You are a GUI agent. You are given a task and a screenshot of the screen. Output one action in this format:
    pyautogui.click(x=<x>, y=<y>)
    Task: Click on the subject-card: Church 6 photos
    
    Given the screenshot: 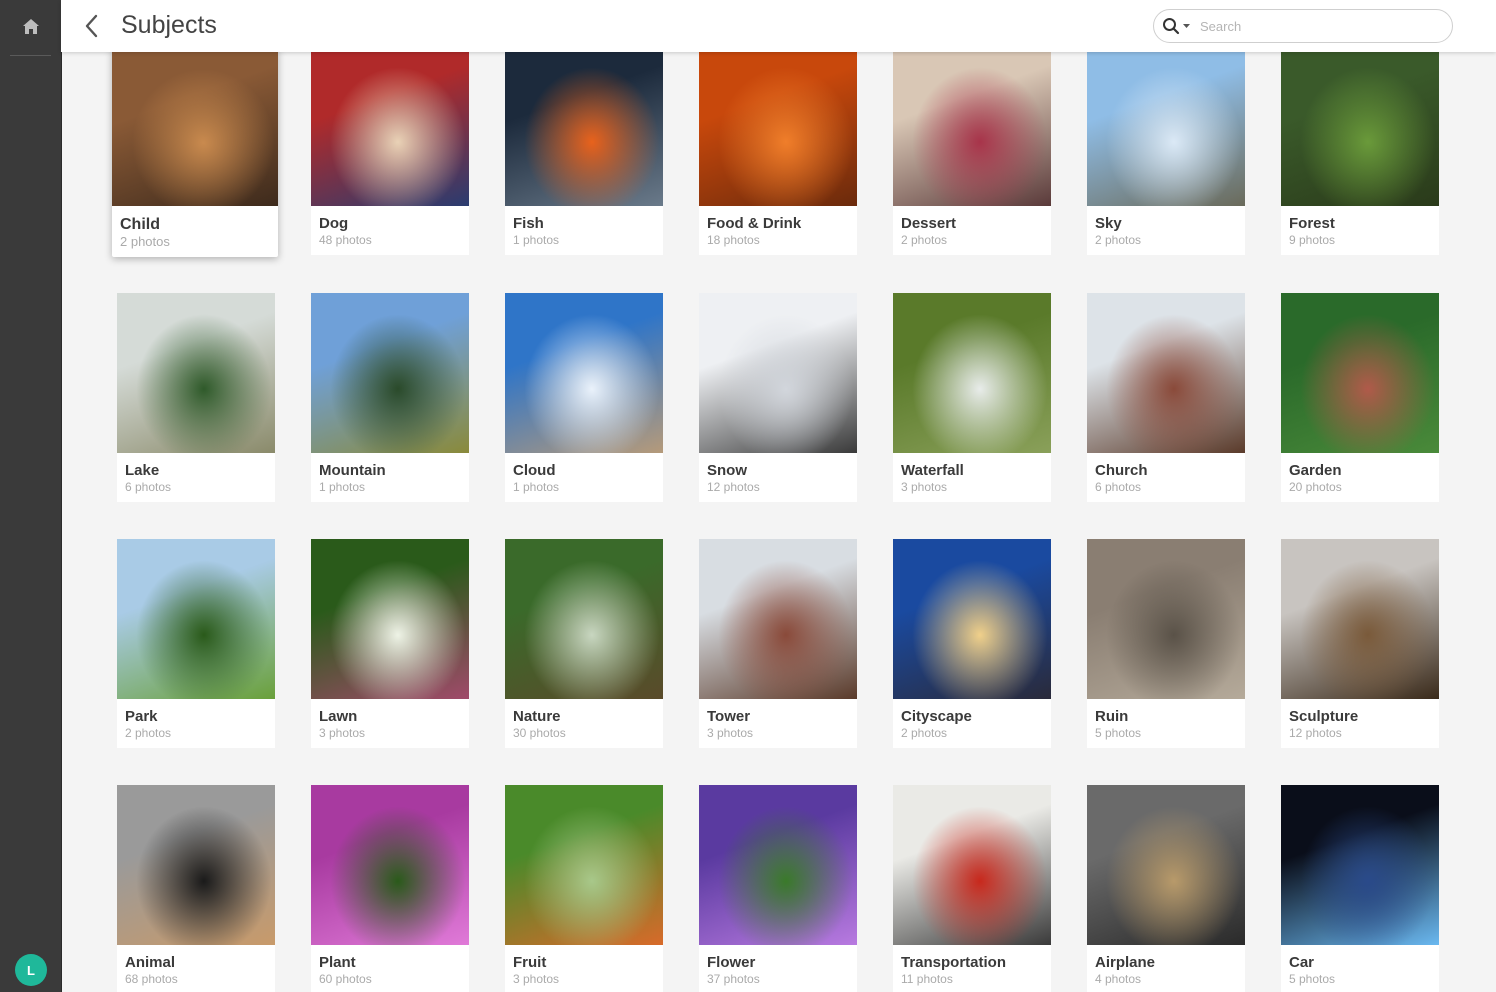 What is the action you would take?
    pyautogui.click(x=1166, y=397)
    